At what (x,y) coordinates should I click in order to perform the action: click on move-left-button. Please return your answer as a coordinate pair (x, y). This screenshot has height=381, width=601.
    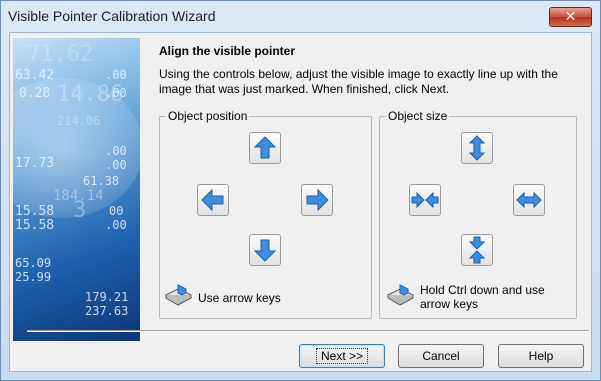
    Looking at the image, I should click on (213, 200).